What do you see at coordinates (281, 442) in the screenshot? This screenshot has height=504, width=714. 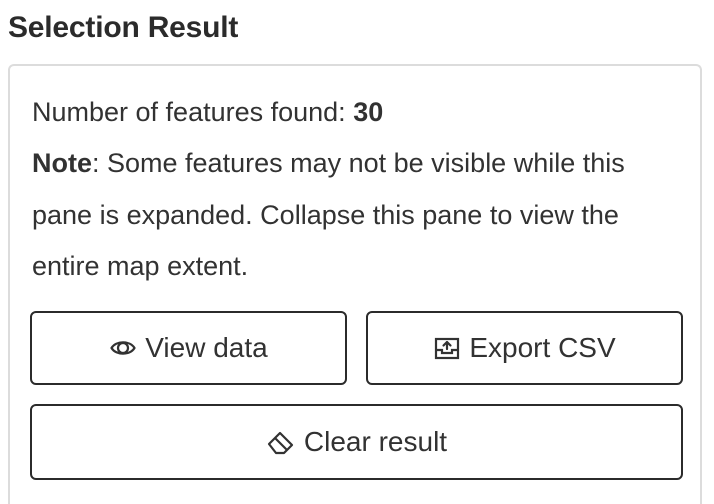 I see `eraser-icon` at bounding box center [281, 442].